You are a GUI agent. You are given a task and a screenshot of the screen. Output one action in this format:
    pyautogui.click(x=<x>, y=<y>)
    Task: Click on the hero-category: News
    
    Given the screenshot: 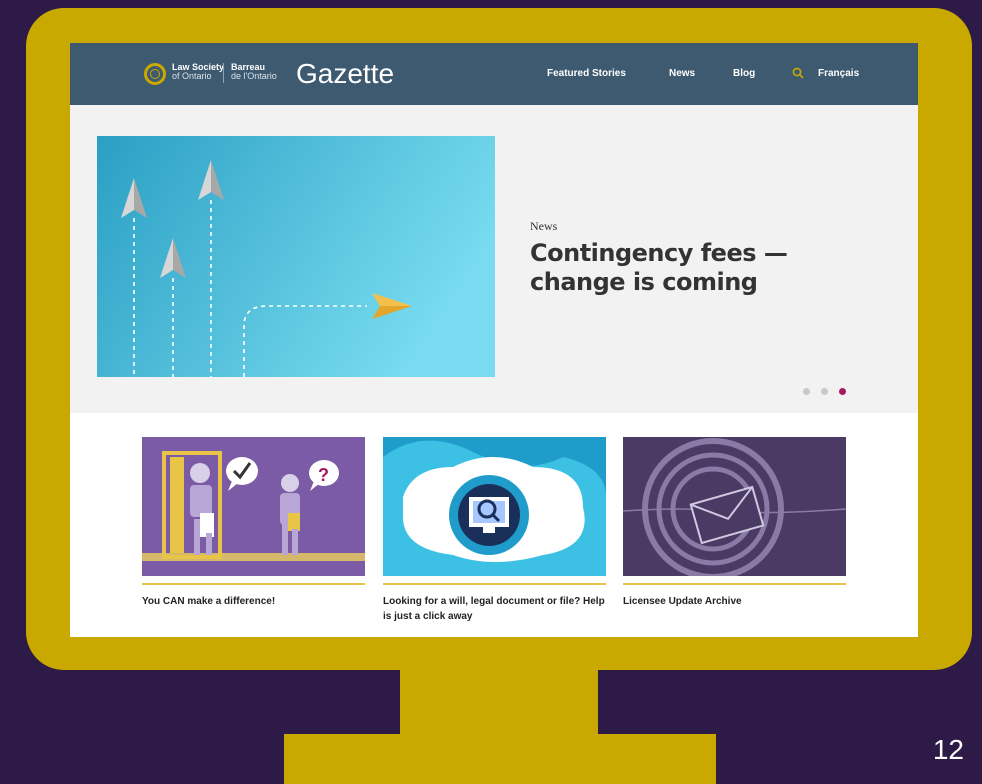 What is the action you would take?
    pyautogui.click(x=543, y=226)
    